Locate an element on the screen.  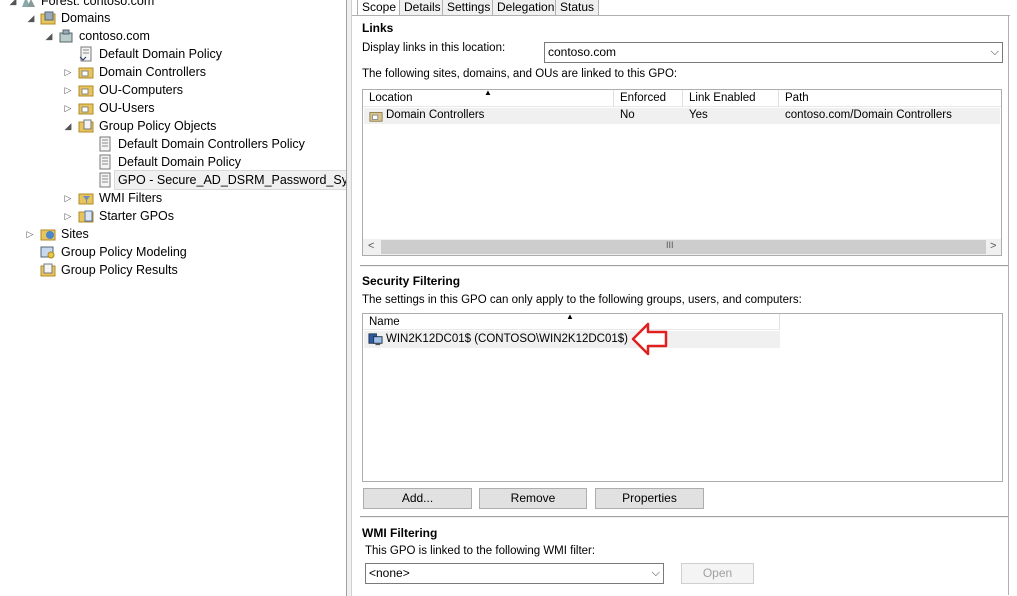
column-header-location: Location ▲ is located at coordinates (488, 97).